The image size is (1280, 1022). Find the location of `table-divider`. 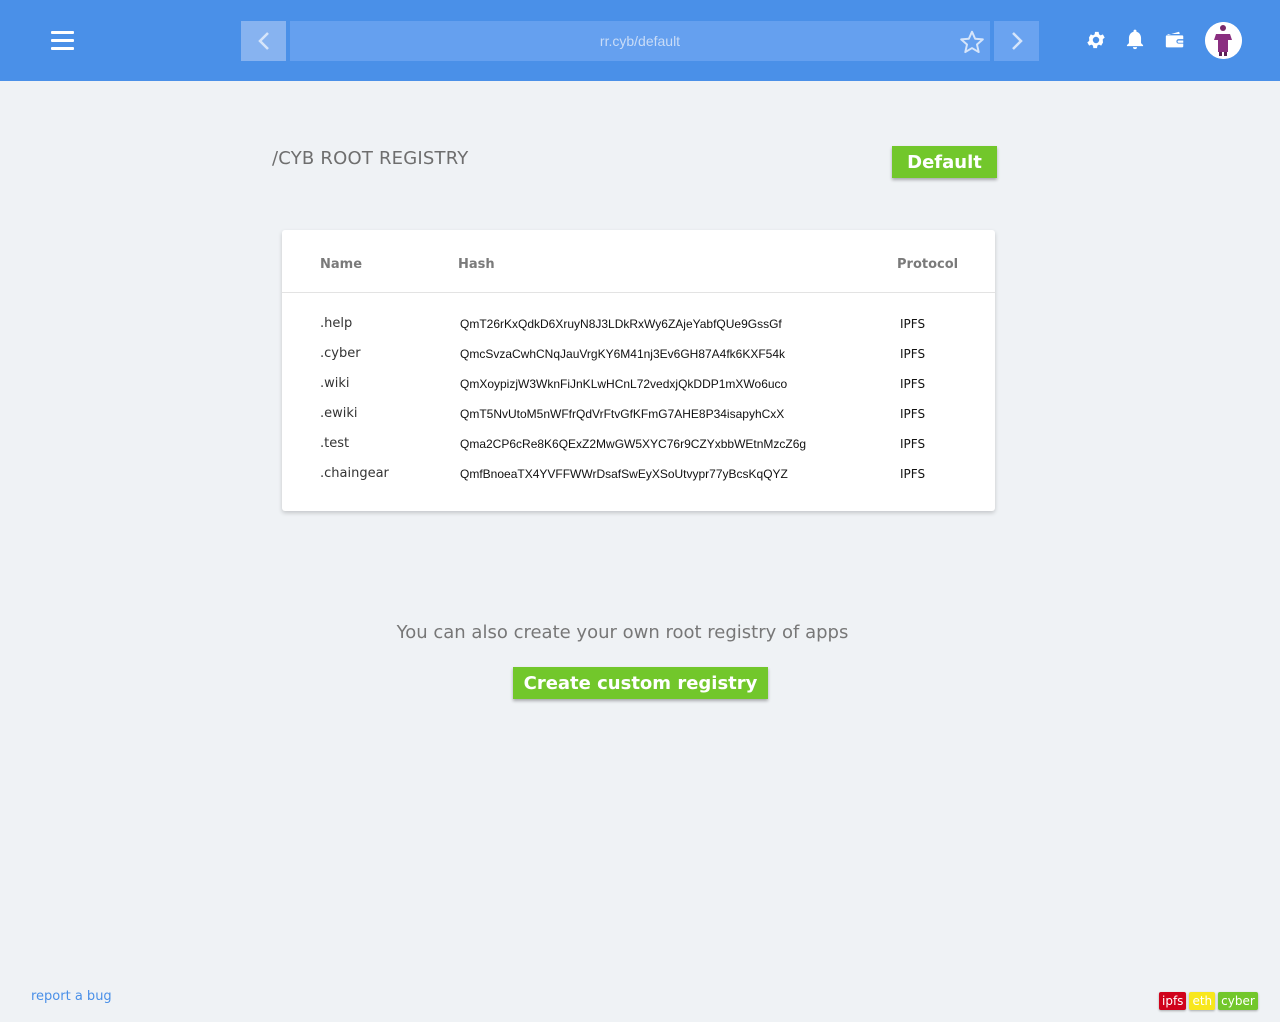

table-divider is located at coordinates (638, 292).